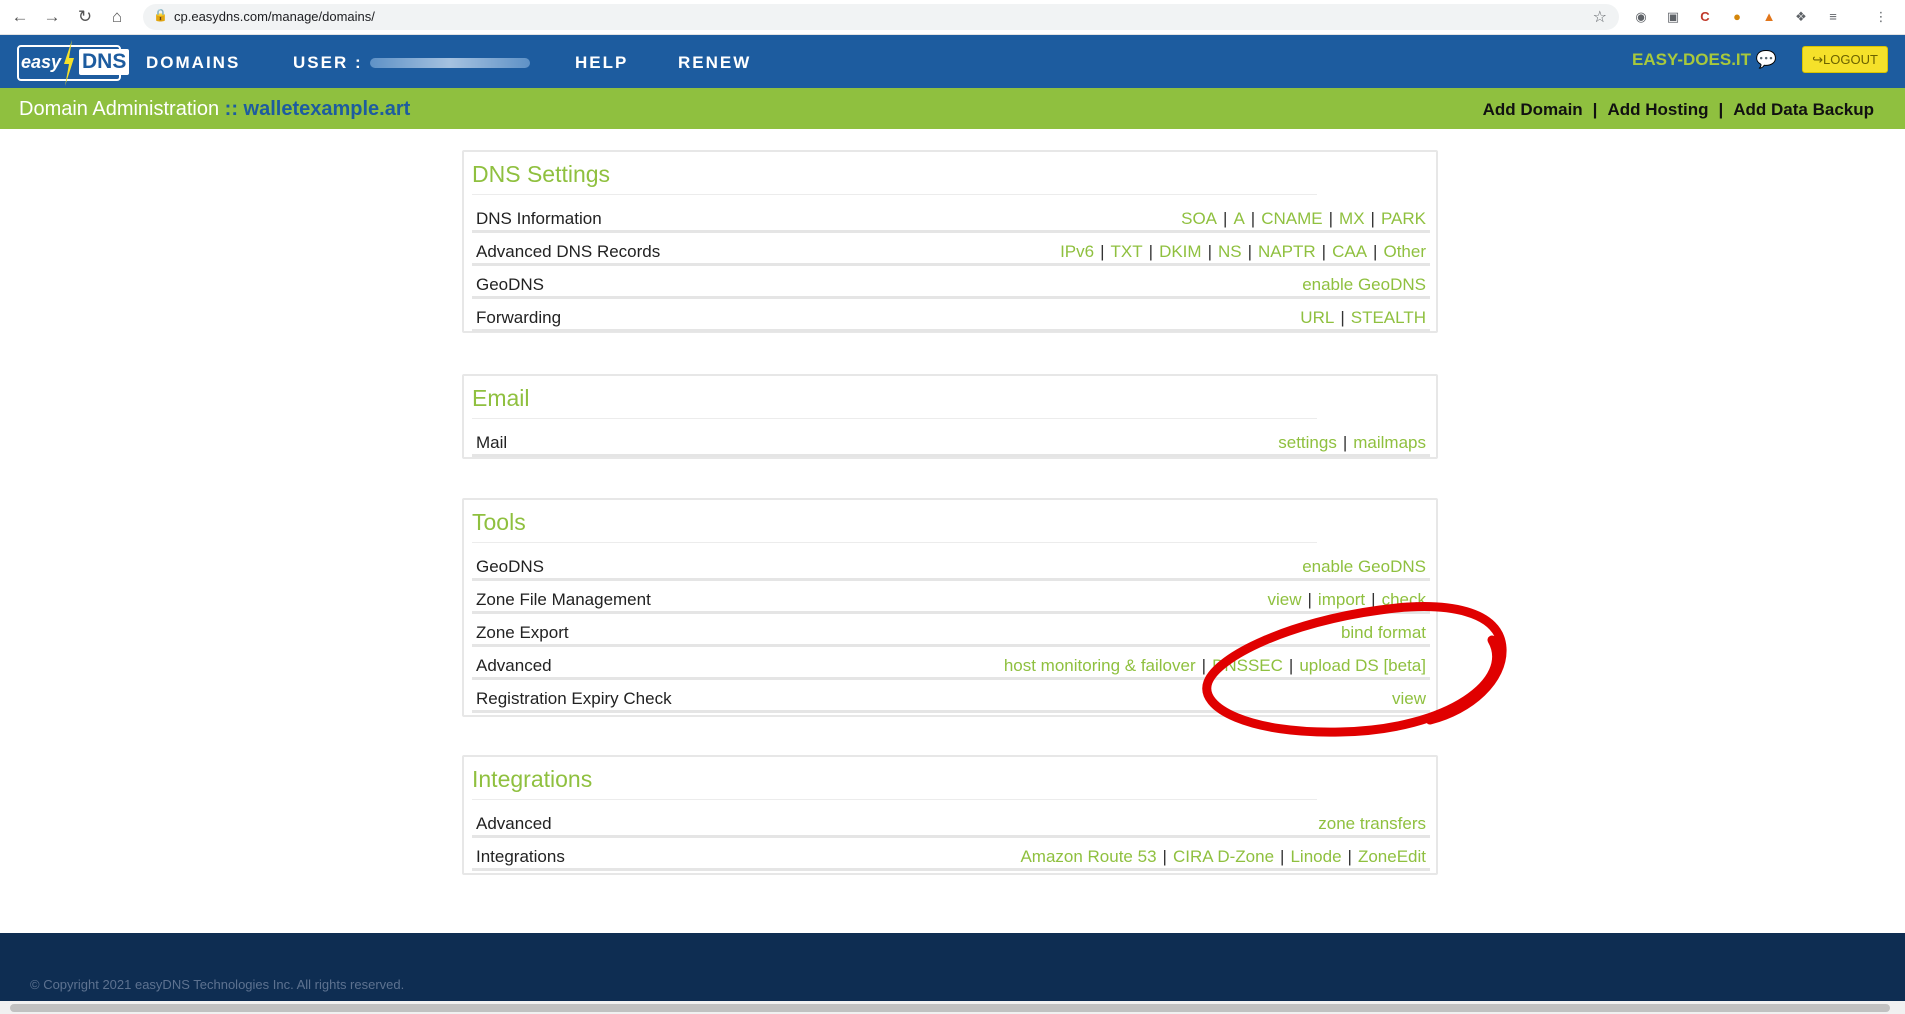 The height and width of the screenshot is (1014, 1905). I want to click on link-zone-transfers: zone transfers, so click(1372, 823).